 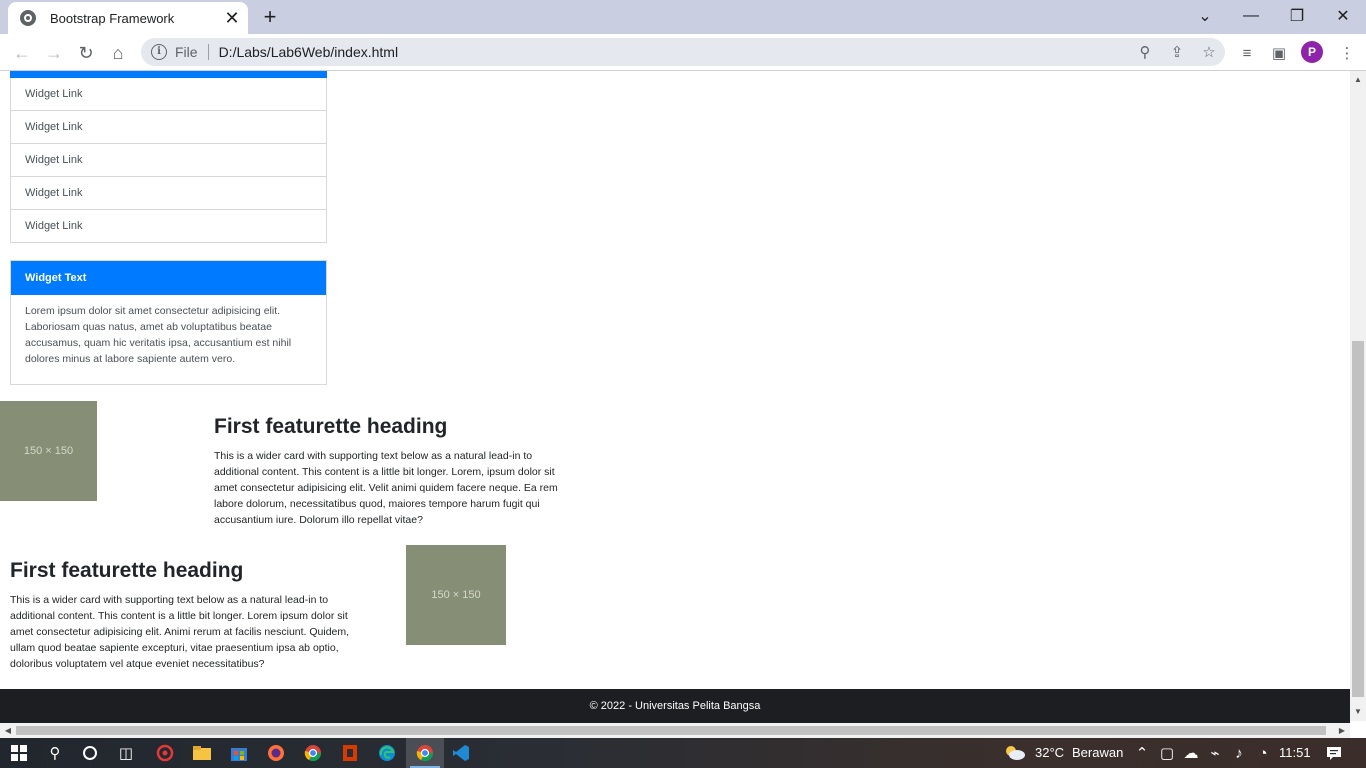 I want to click on firefox-icon, so click(x=276, y=753).